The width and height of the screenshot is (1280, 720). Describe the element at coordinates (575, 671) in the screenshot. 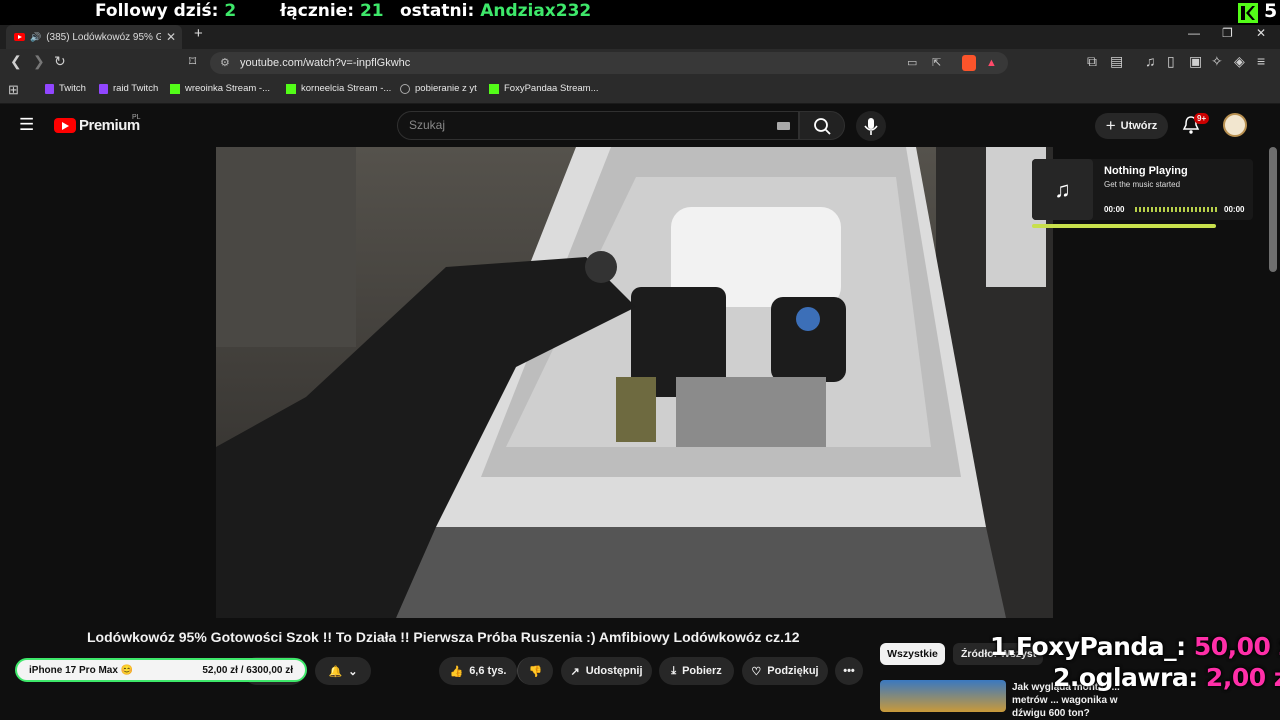

I see `share-icon: ↗` at that location.